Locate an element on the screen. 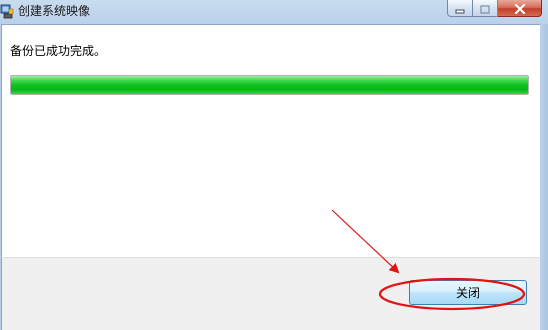 The height and width of the screenshot is (330, 548). close-icon is located at coordinates (520, 9).